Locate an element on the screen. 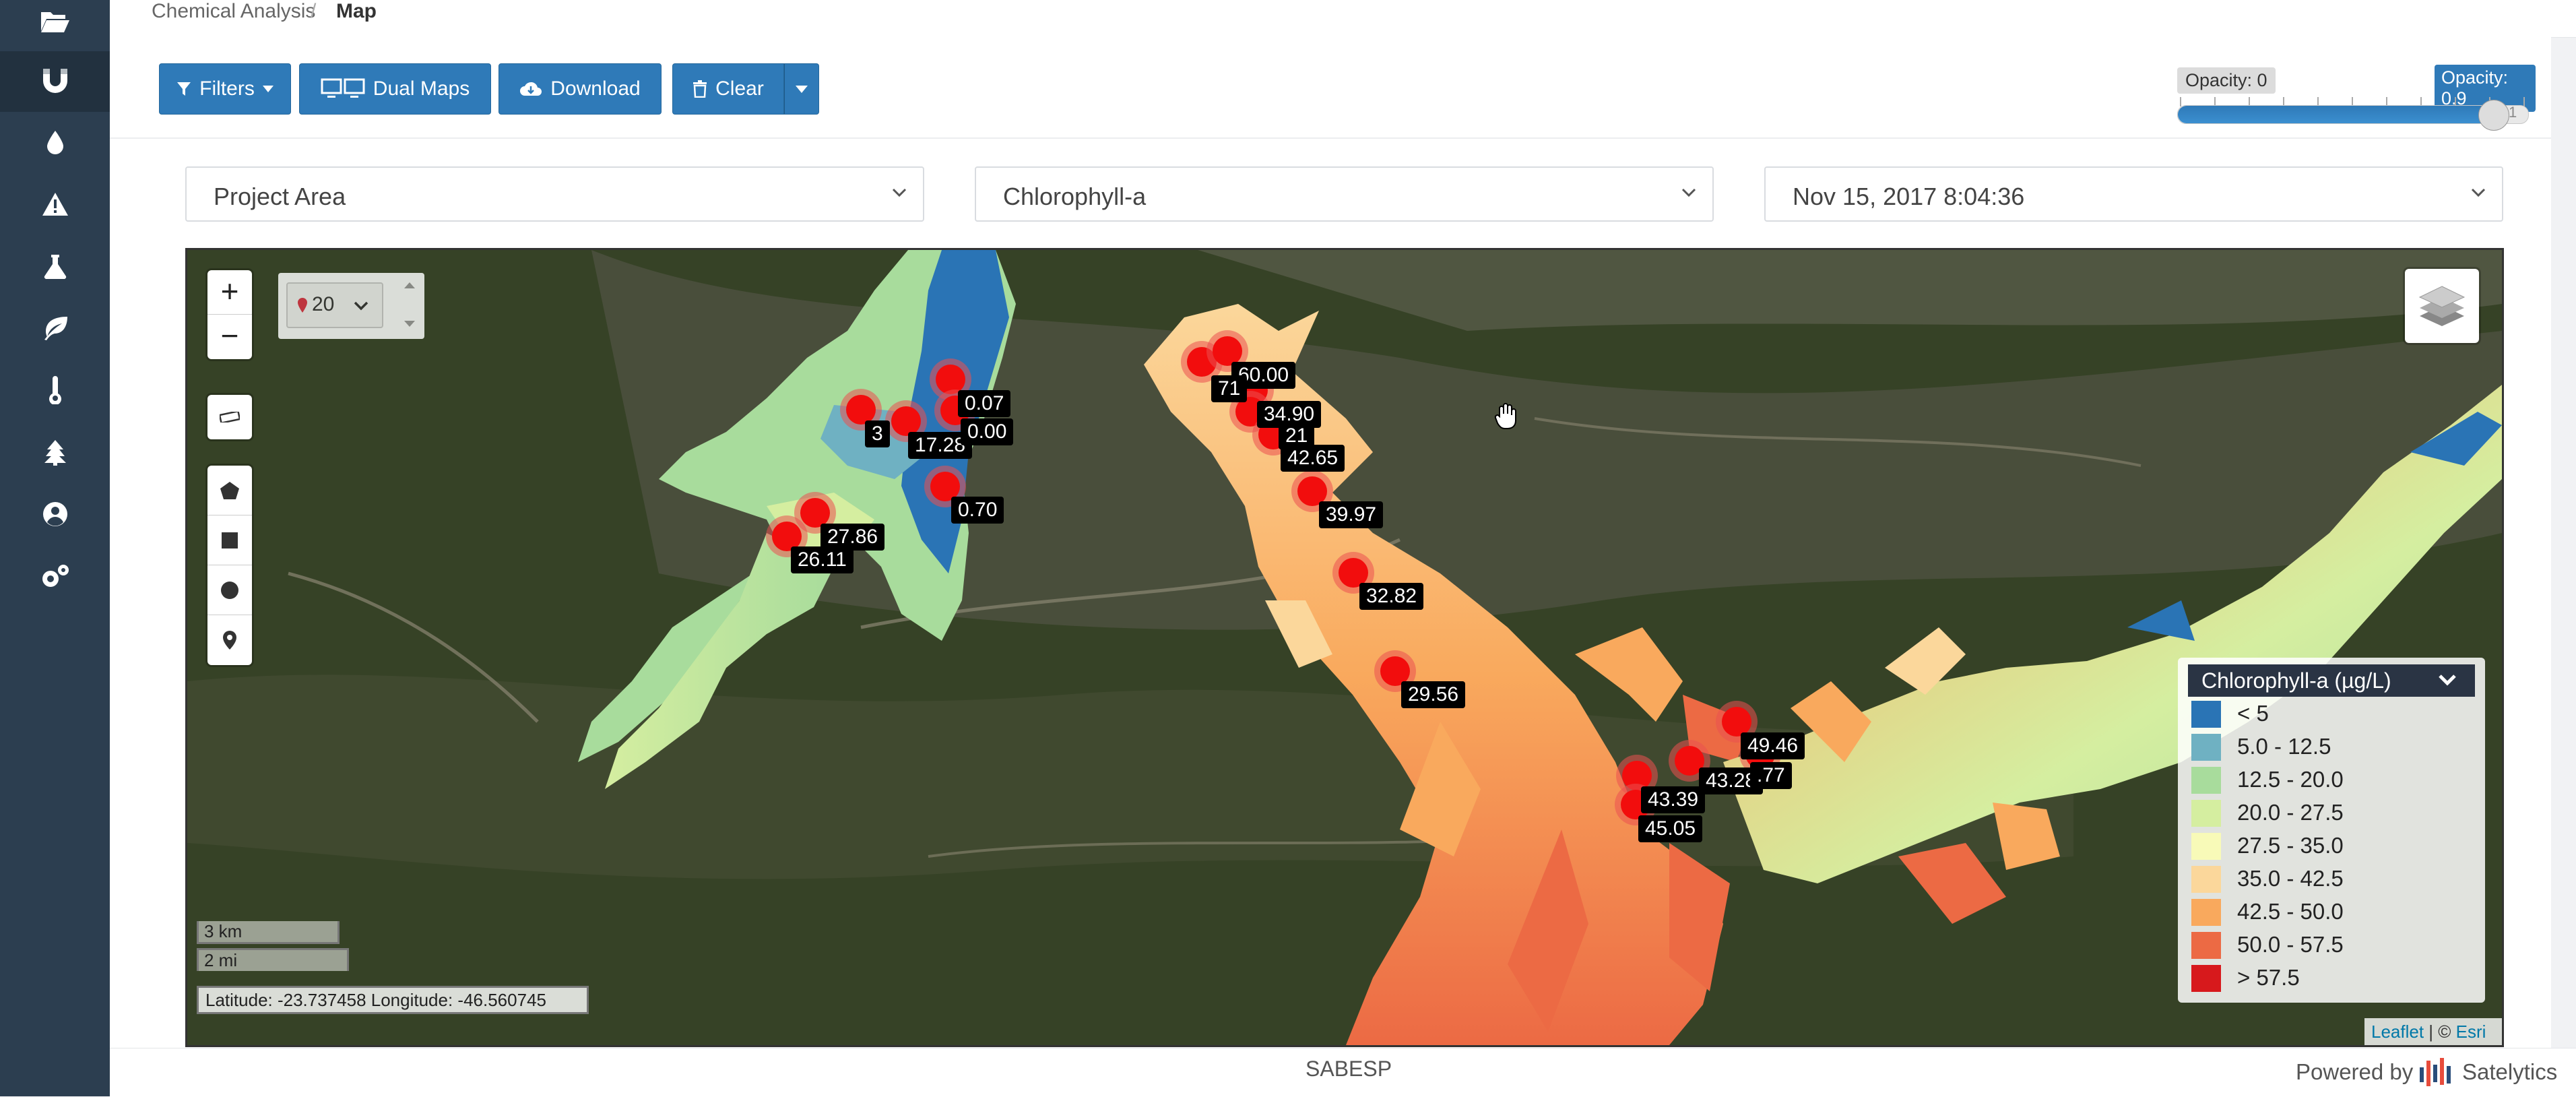 The width and height of the screenshot is (2576, 1097). legend-label: 27.5 - 35.0 is located at coordinates (2290, 845).